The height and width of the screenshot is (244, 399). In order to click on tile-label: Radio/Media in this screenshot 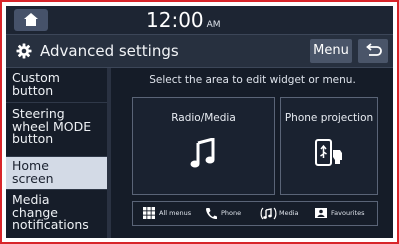, I will do `click(203, 118)`.